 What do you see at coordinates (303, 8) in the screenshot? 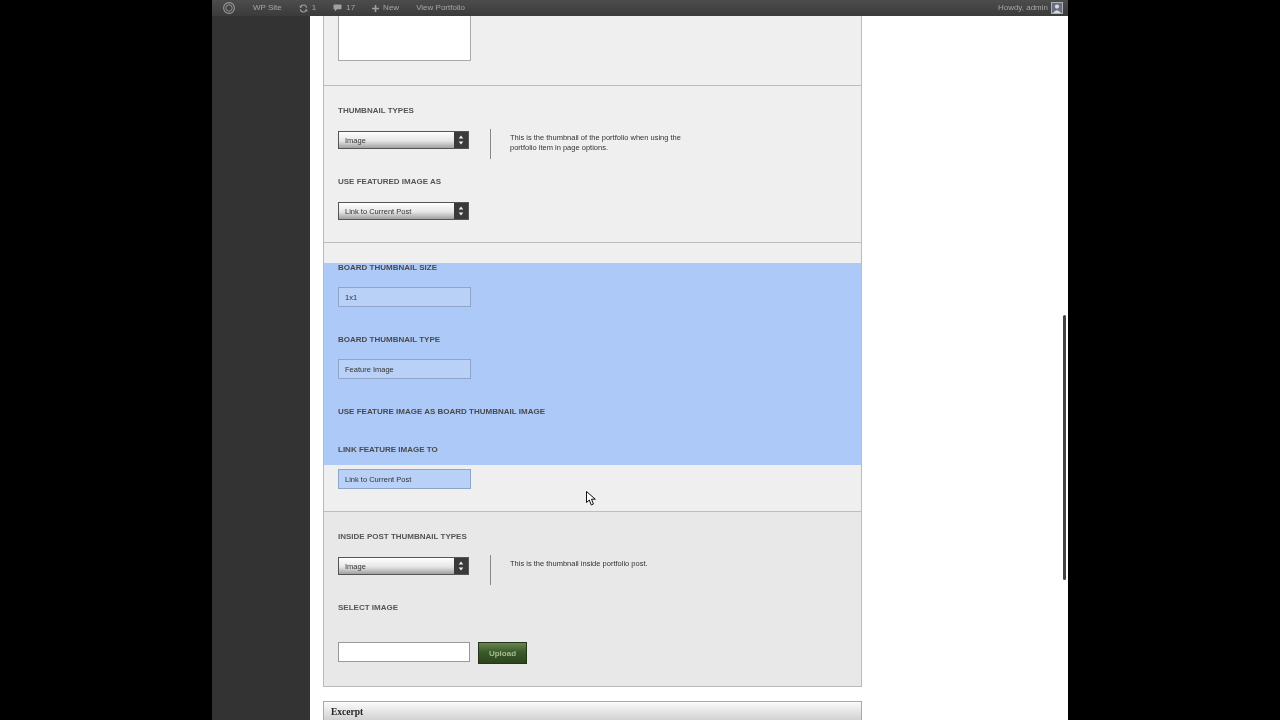
I see `refresh-icon` at bounding box center [303, 8].